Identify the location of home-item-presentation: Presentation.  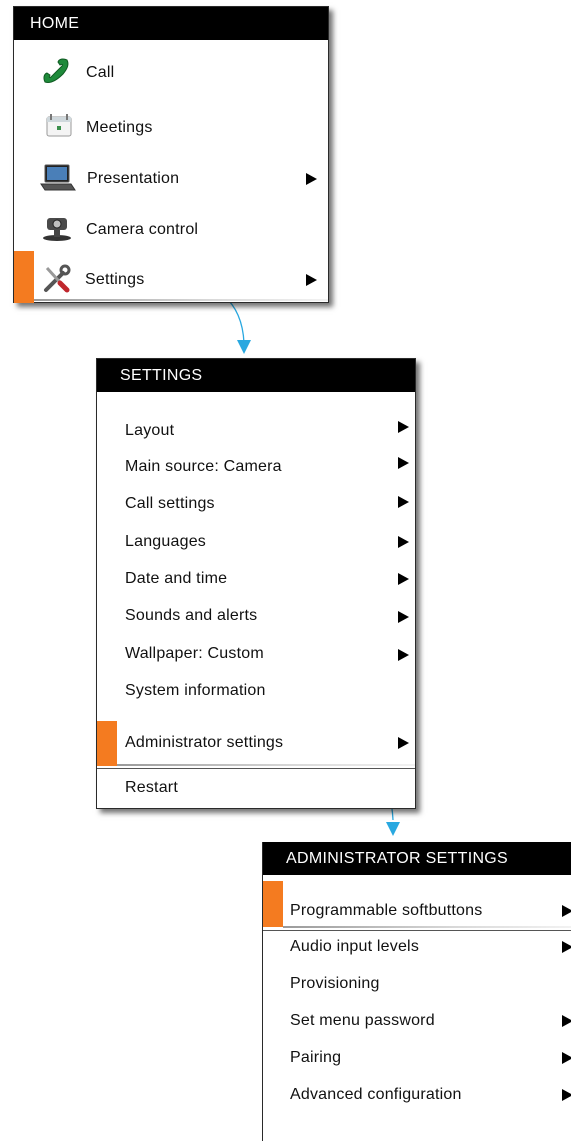
(171, 181).